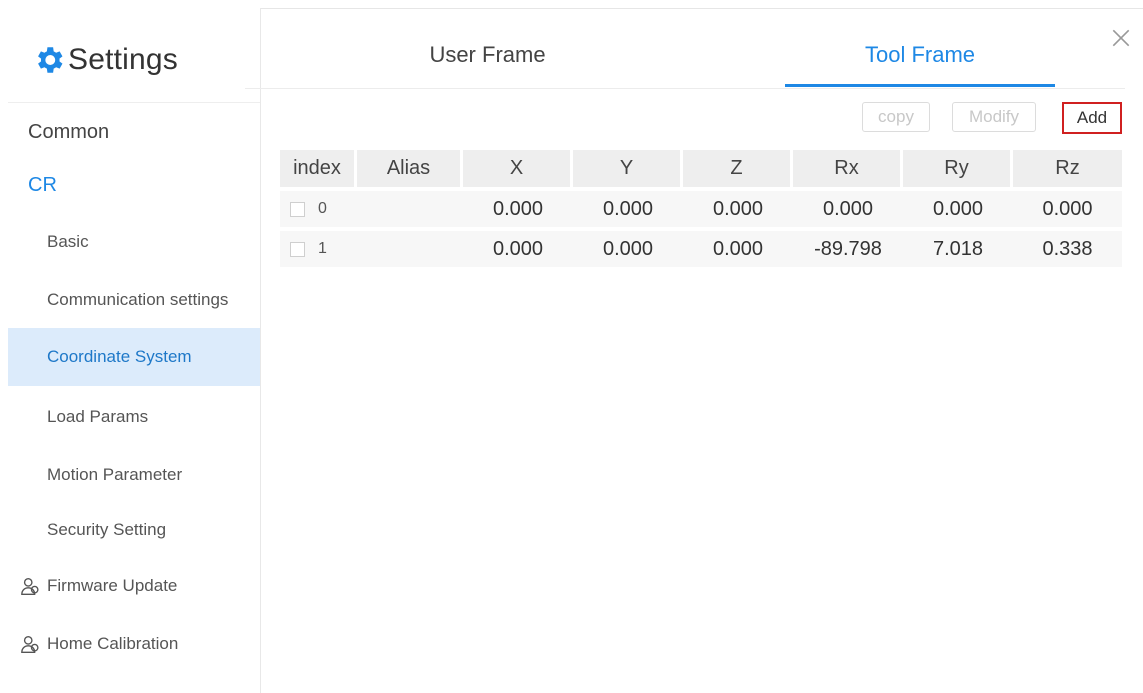 Image resolution: width=1143 pixels, height=693 pixels. I want to click on rx-cell: -89.798, so click(848, 248).